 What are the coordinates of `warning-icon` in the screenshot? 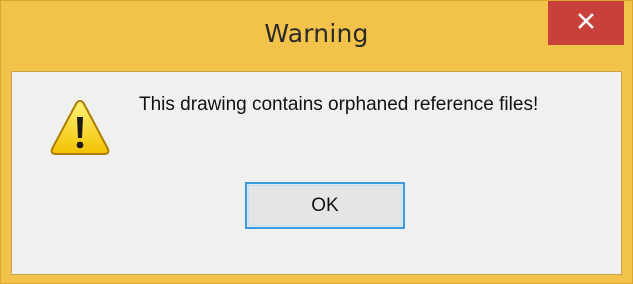 It's located at (80, 127).